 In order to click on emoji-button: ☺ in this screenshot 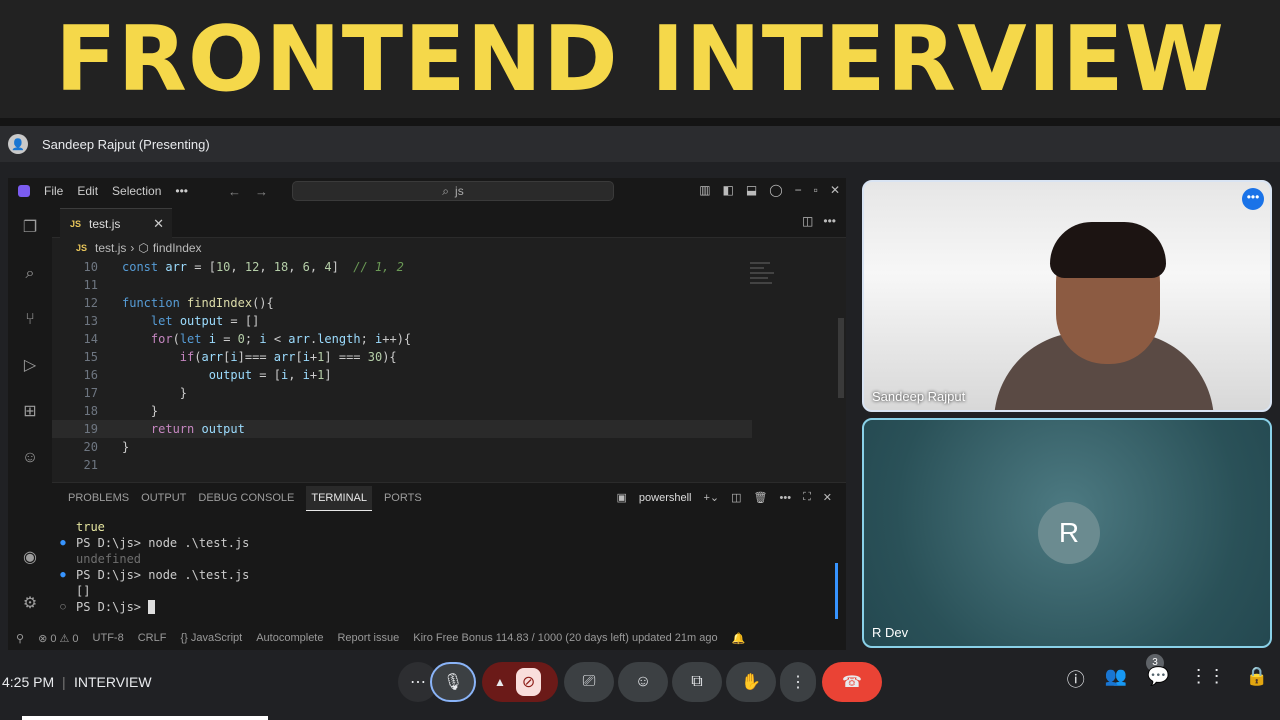, I will do `click(643, 682)`.